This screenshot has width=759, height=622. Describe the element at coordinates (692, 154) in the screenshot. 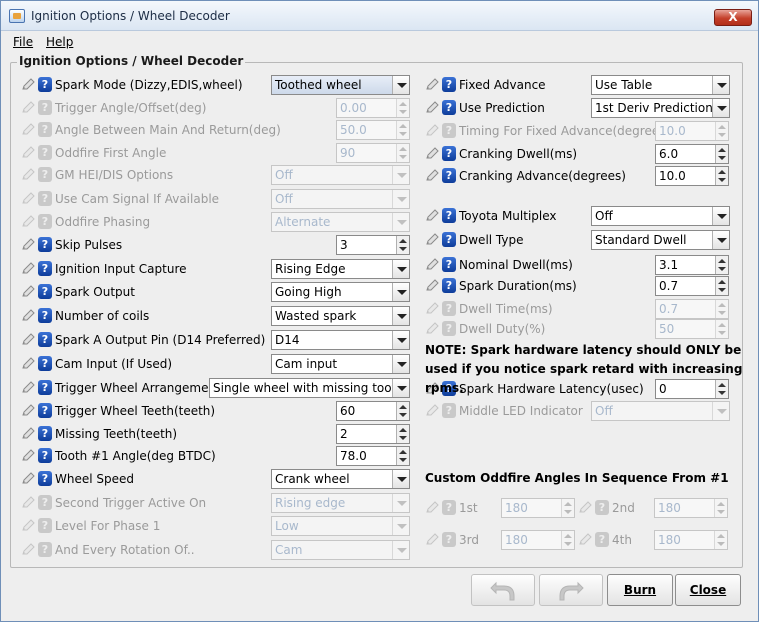

I see `cranking-dwell-ms-spinner: 6.0` at that location.